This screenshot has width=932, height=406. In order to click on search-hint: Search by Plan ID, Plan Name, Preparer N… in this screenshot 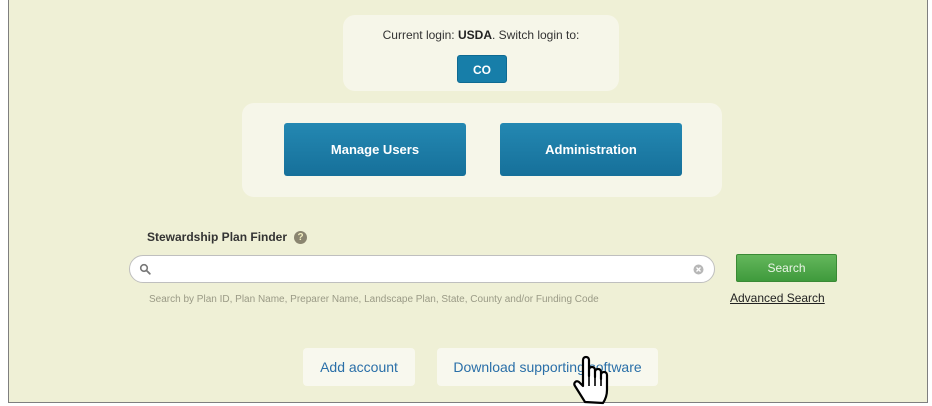, I will do `click(374, 299)`.